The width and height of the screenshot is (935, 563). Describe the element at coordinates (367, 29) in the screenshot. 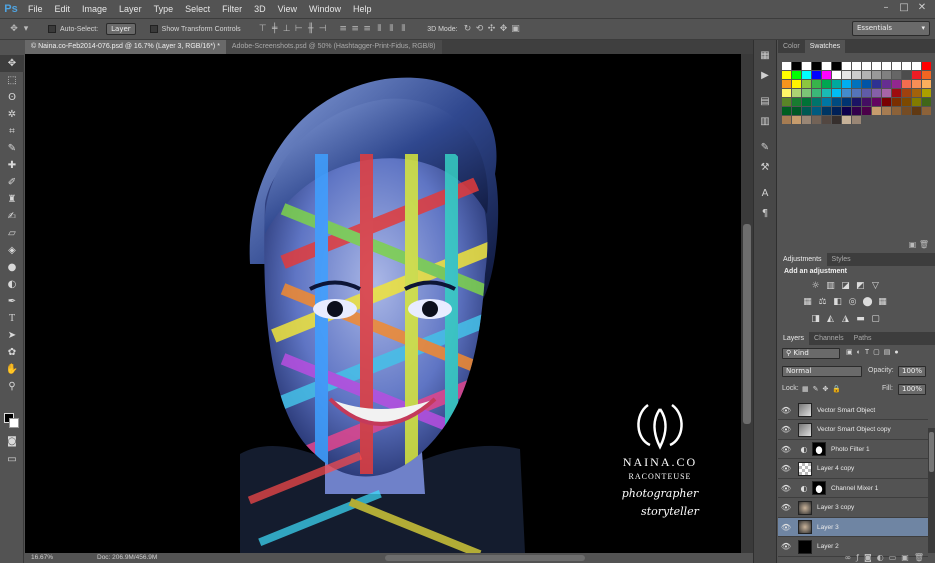

I see `distribute-bottom-icon: ≡` at that location.